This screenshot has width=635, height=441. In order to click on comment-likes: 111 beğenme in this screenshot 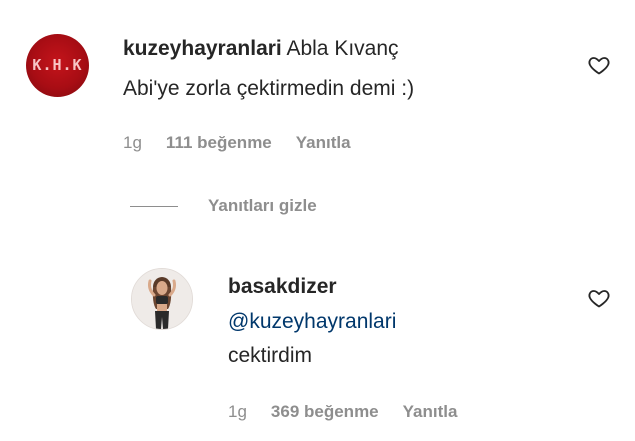, I will do `click(219, 143)`.